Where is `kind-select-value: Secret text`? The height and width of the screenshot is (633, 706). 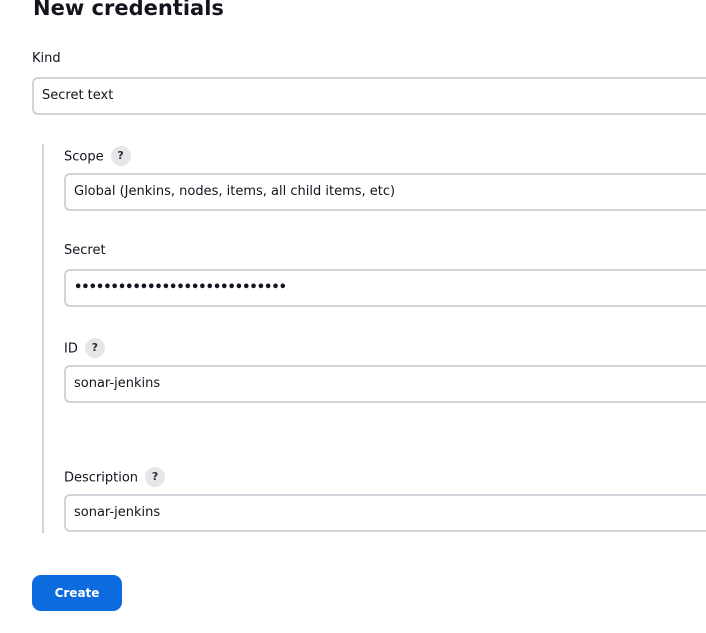 kind-select-value: Secret text is located at coordinates (78, 95).